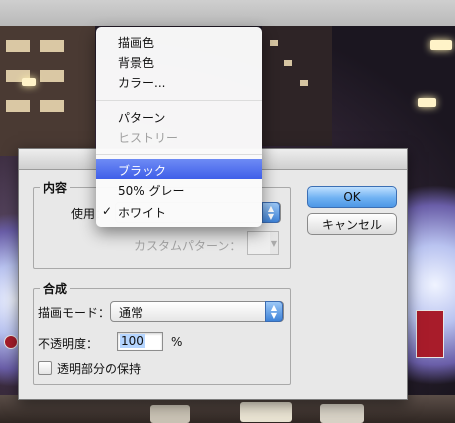  Describe the element at coordinates (136, 63) in the screenshot. I see `menu-item-label: 背景色` at that location.